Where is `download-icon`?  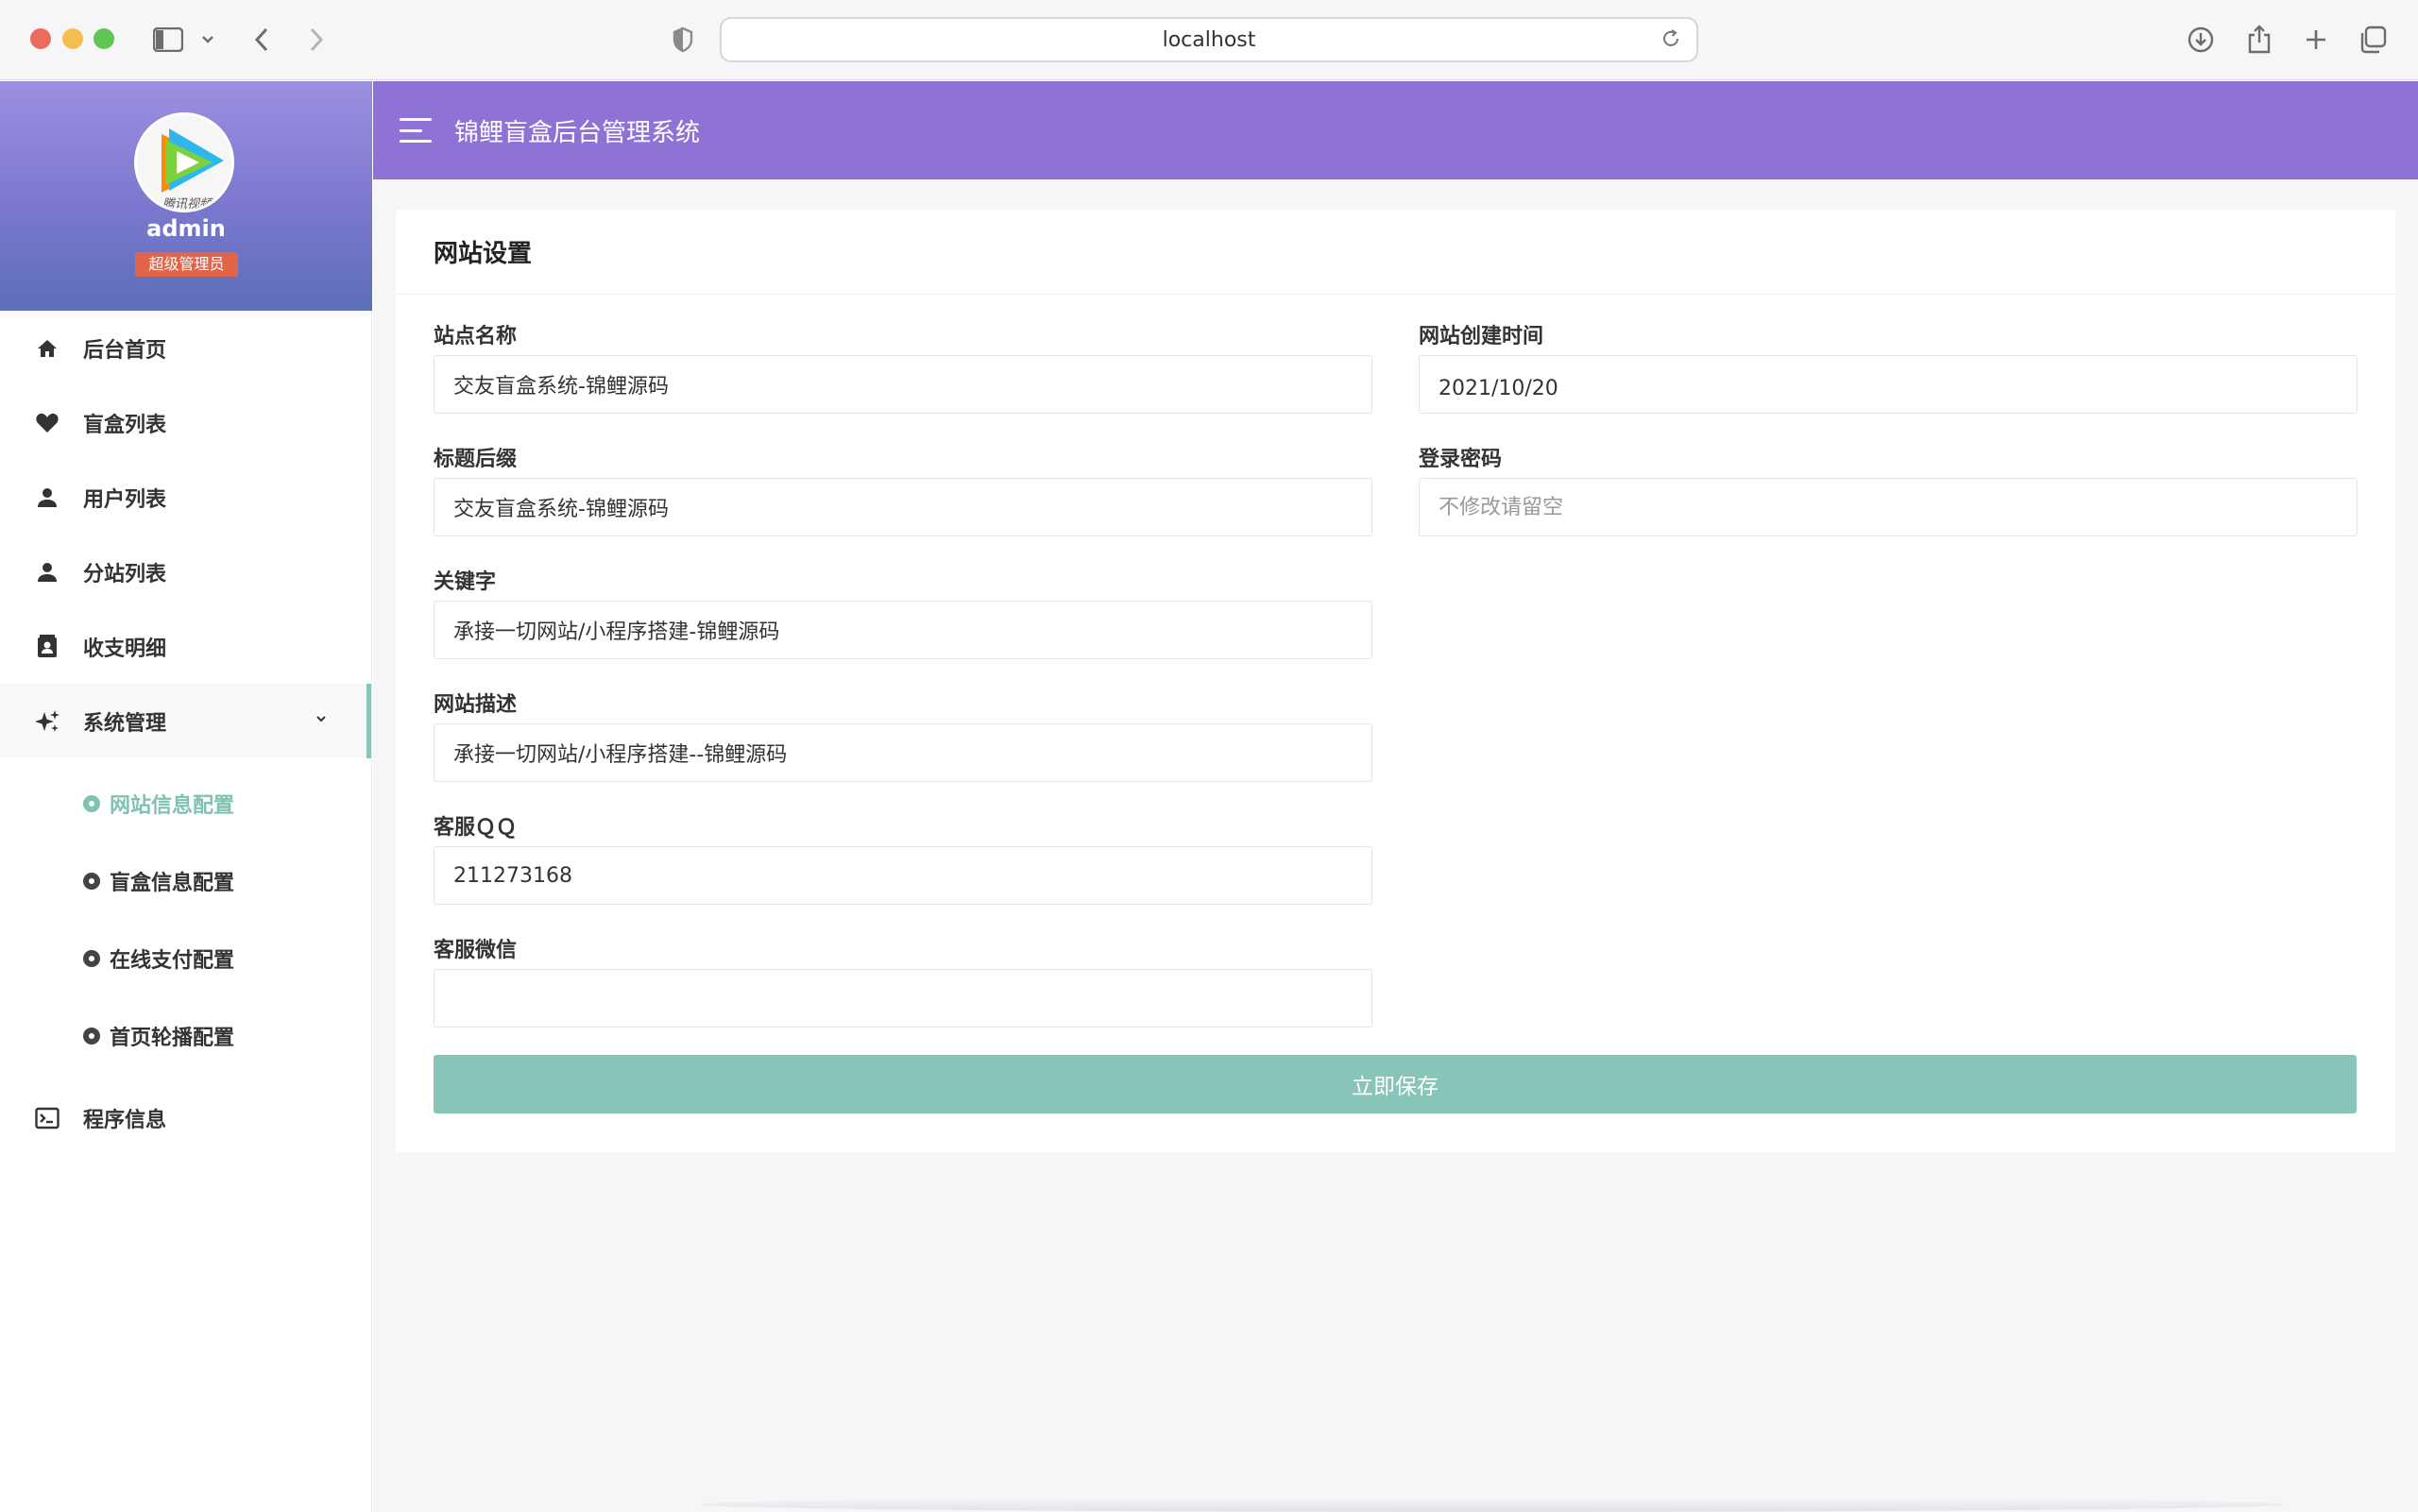
download-icon is located at coordinates (2201, 40).